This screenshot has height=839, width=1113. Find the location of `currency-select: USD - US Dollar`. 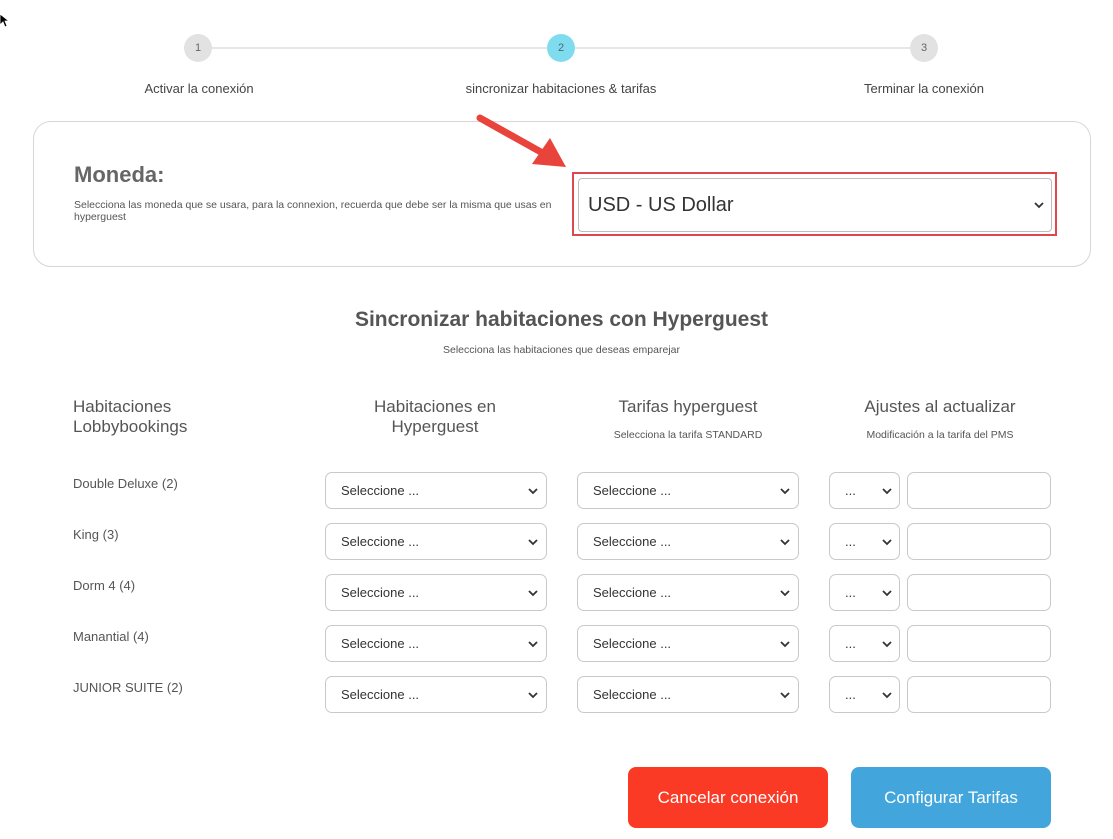

currency-select: USD - US Dollar is located at coordinates (815, 205).